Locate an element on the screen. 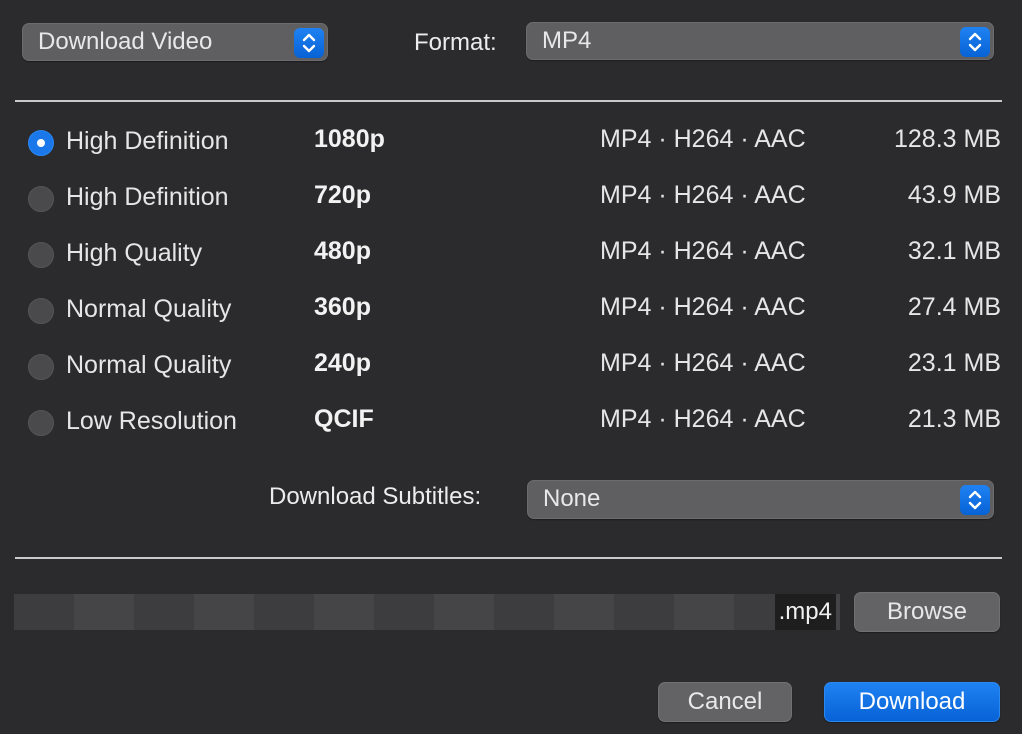  subtitles-popup-value: None is located at coordinates (572, 498).